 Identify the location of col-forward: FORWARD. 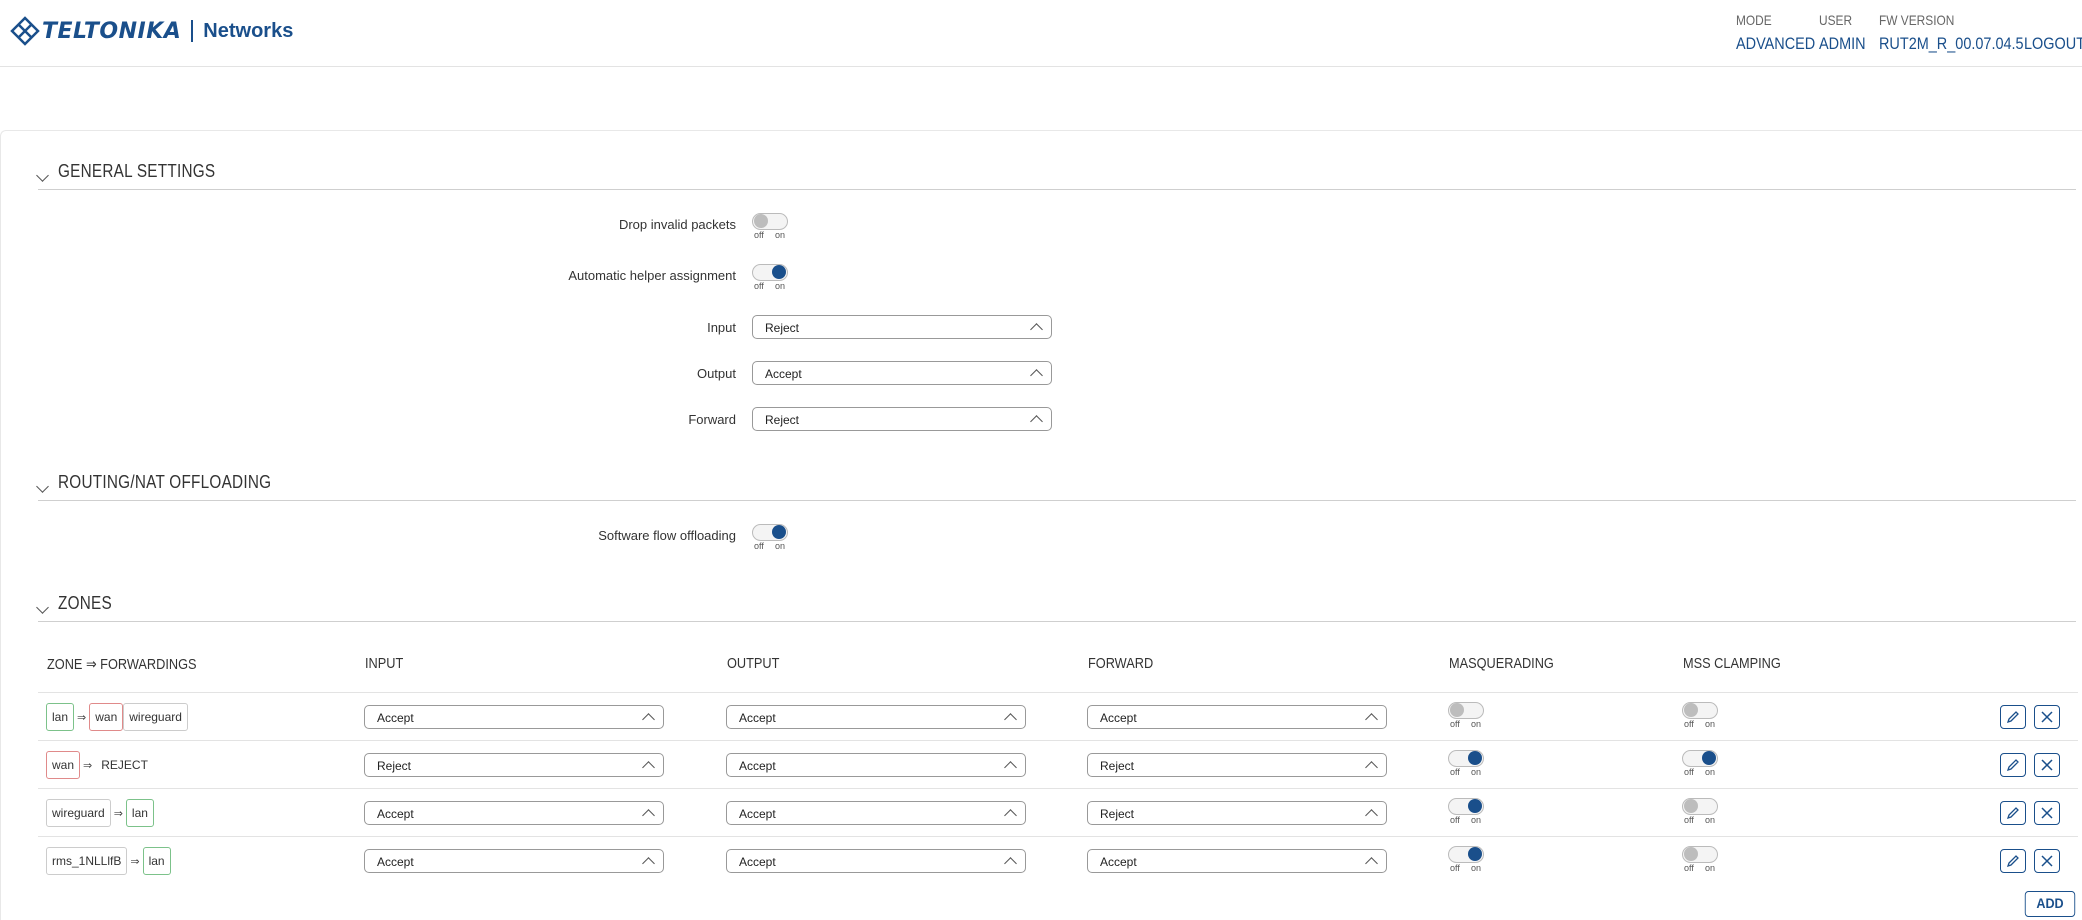
(1121, 663).